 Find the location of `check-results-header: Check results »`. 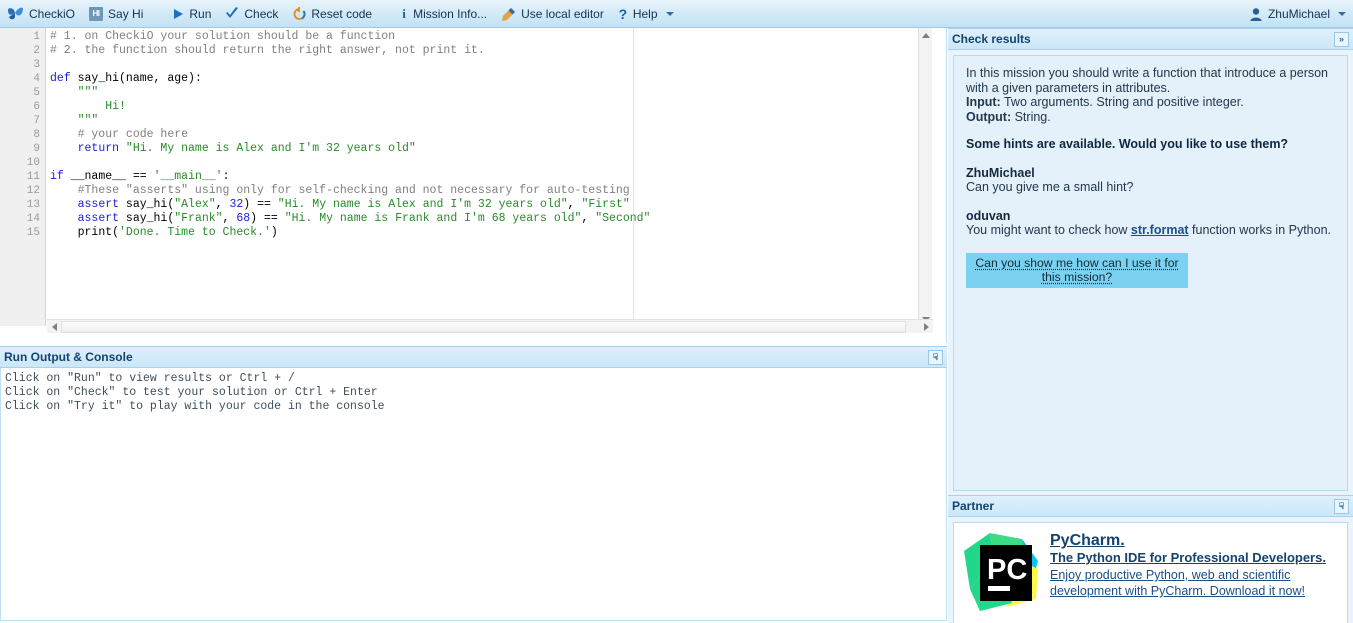

check-results-header: Check results » is located at coordinates (1150, 39).